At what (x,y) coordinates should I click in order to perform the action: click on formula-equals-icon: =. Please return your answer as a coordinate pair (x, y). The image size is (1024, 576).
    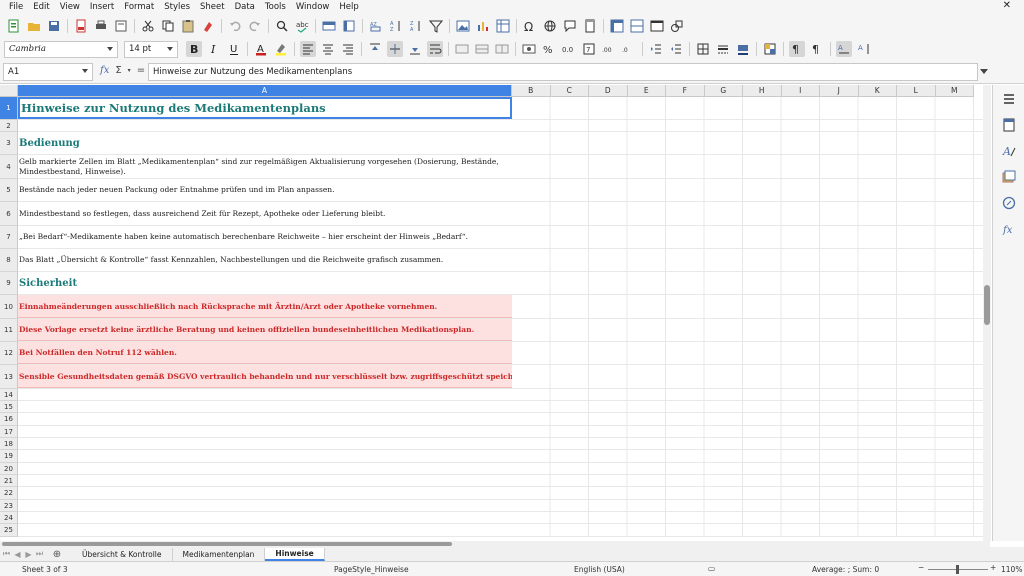
    Looking at the image, I should click on (141, 70).